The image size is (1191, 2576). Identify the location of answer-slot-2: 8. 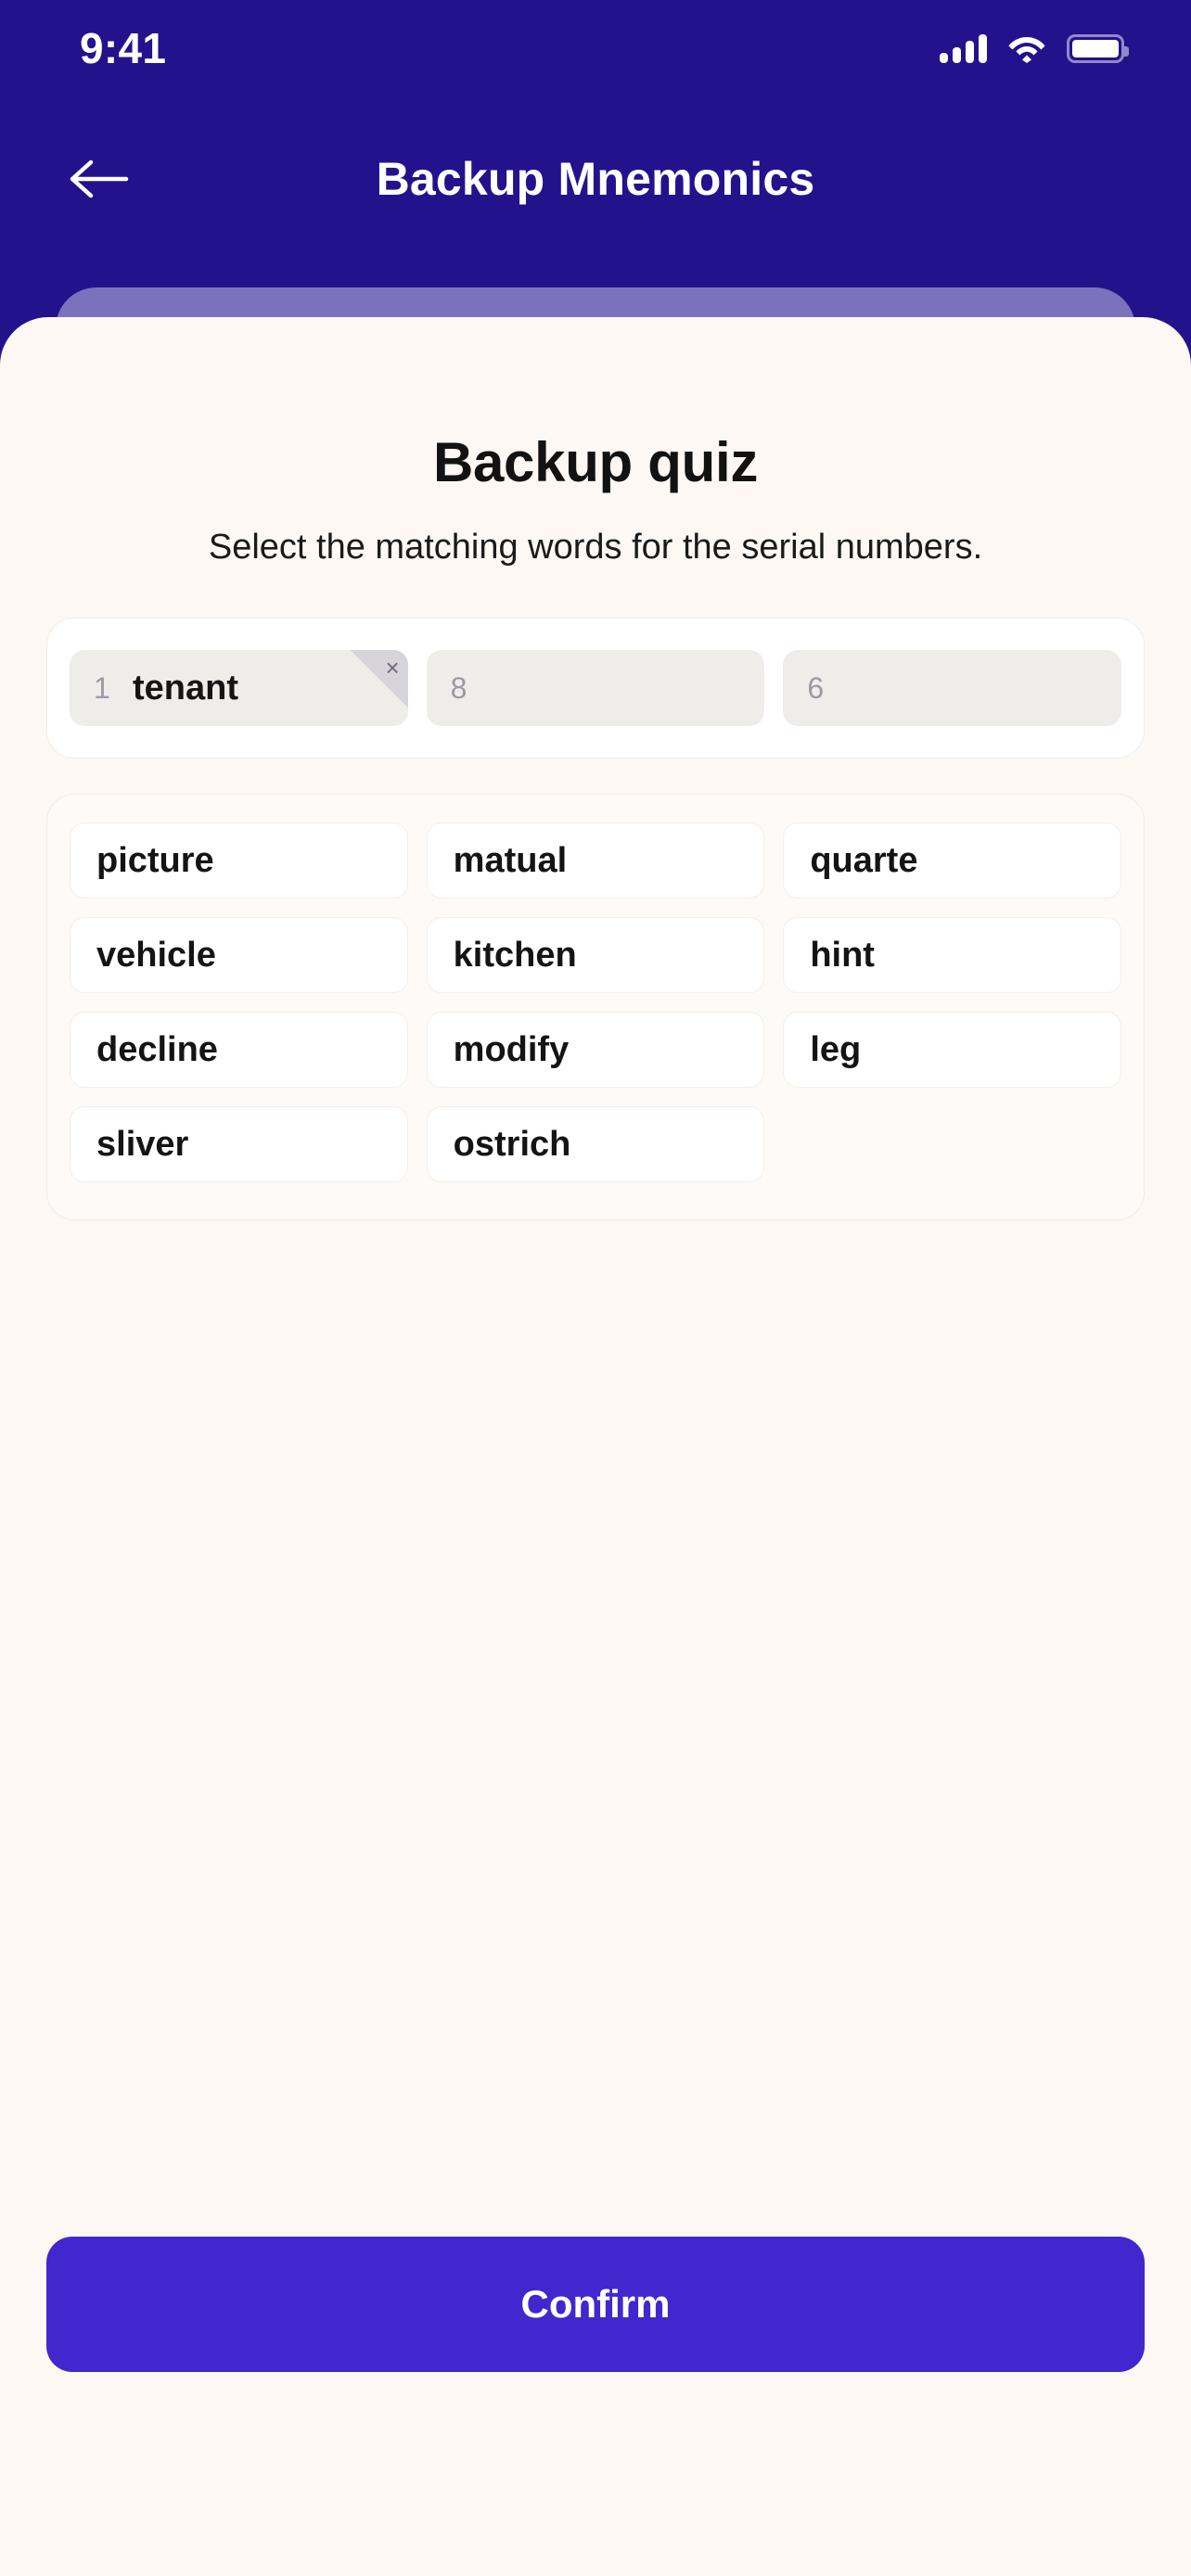
(595, 688).